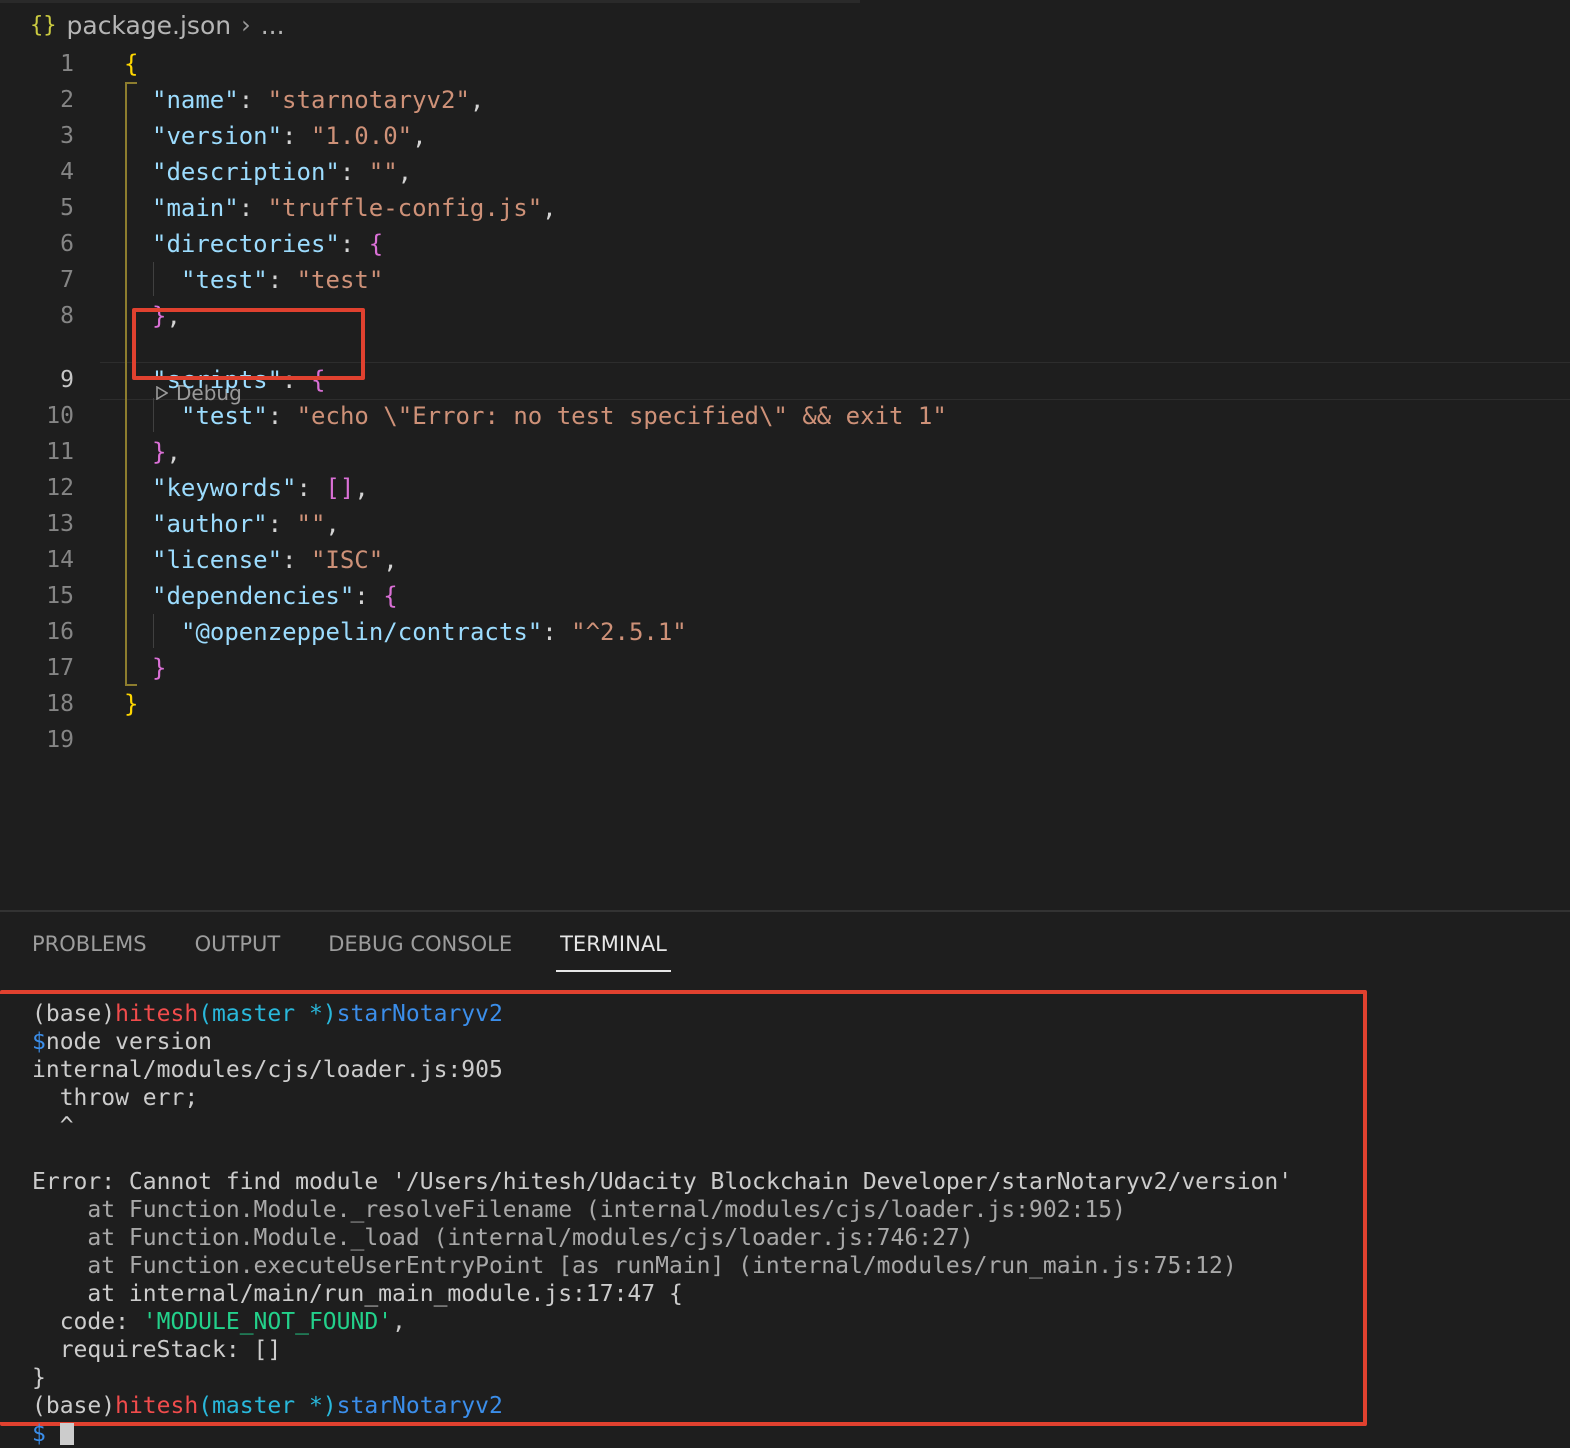 The width and height of the screenshot is (1570, 1448). Describe the element at coordinates (89, 952) in the screenshot. I see `tab-problems: PROBLEMS` at that location.